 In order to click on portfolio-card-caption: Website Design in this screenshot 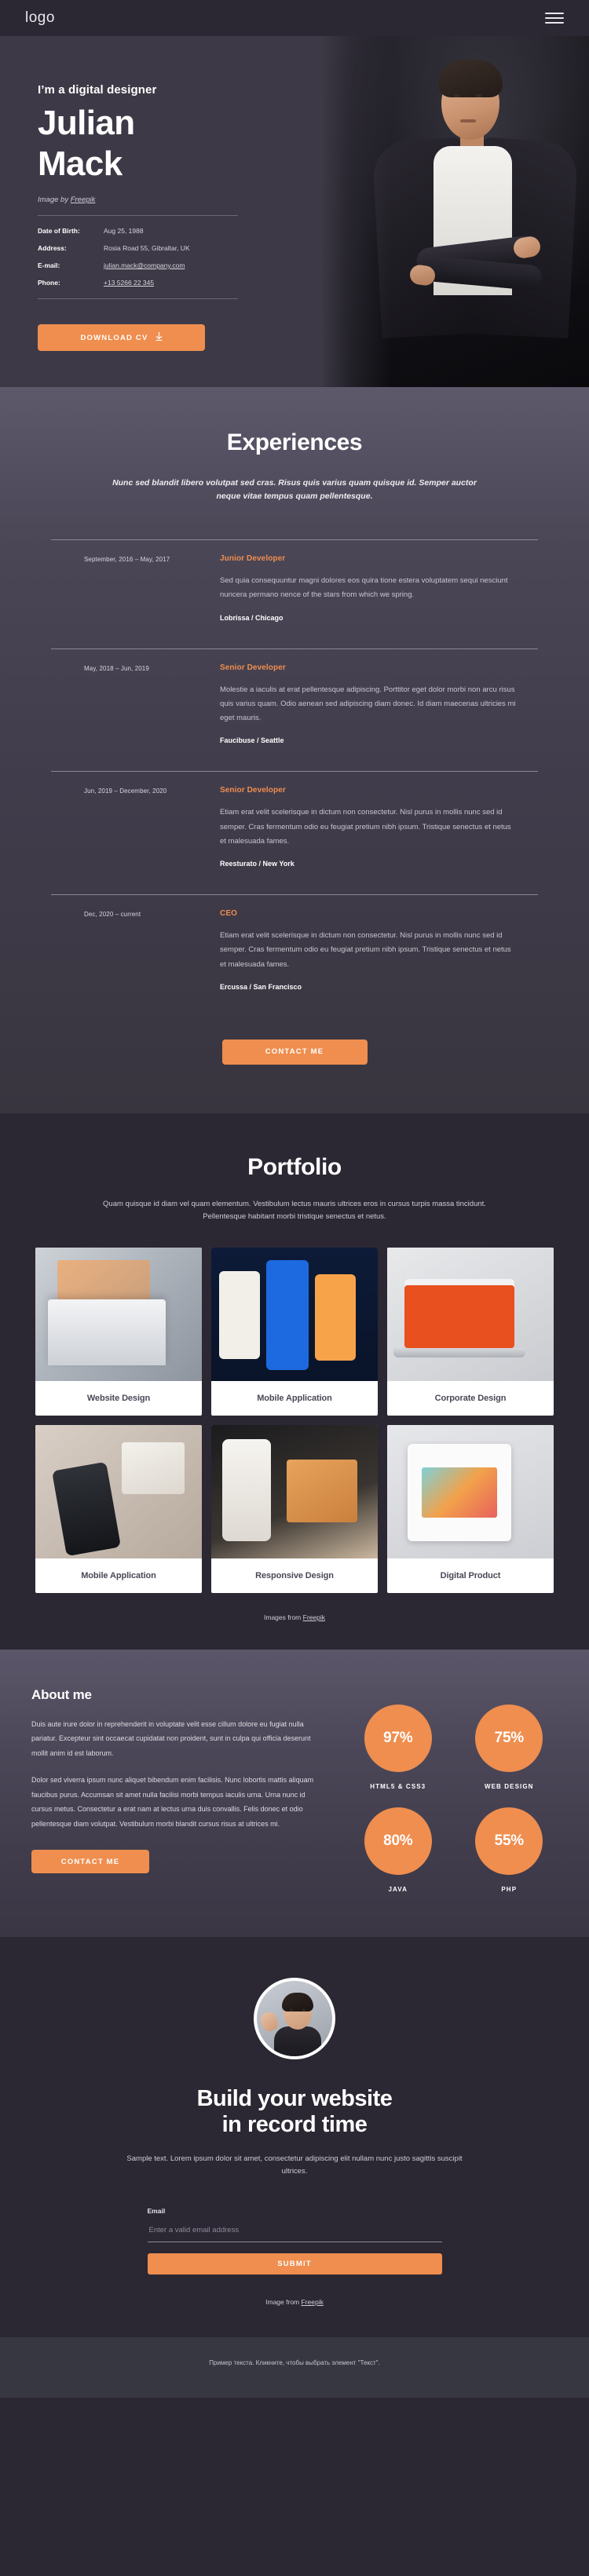, I will do `click(118, 1399)`.